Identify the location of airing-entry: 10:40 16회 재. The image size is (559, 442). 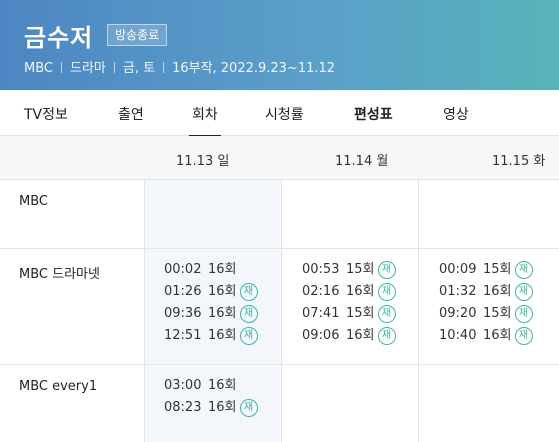
(486, 336).